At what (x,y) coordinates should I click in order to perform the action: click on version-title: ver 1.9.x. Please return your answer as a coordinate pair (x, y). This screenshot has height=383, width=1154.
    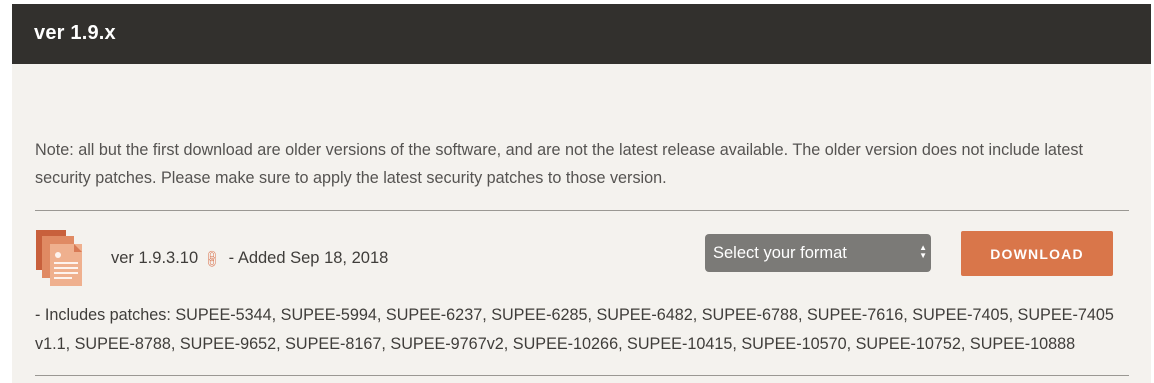
    Looking at the image, I should click on (75, 33).